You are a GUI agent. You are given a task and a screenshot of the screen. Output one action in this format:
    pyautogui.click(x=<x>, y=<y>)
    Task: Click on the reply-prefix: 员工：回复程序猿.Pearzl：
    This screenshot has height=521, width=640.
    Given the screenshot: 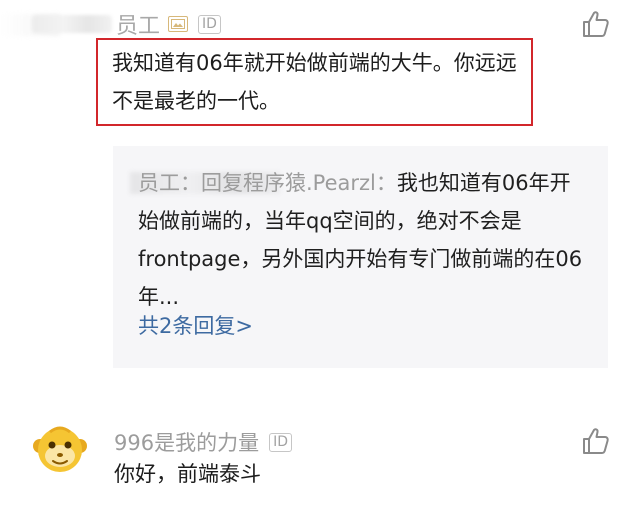 What is the action you would take?
    pyautogui.click(x=267, y=183)
    